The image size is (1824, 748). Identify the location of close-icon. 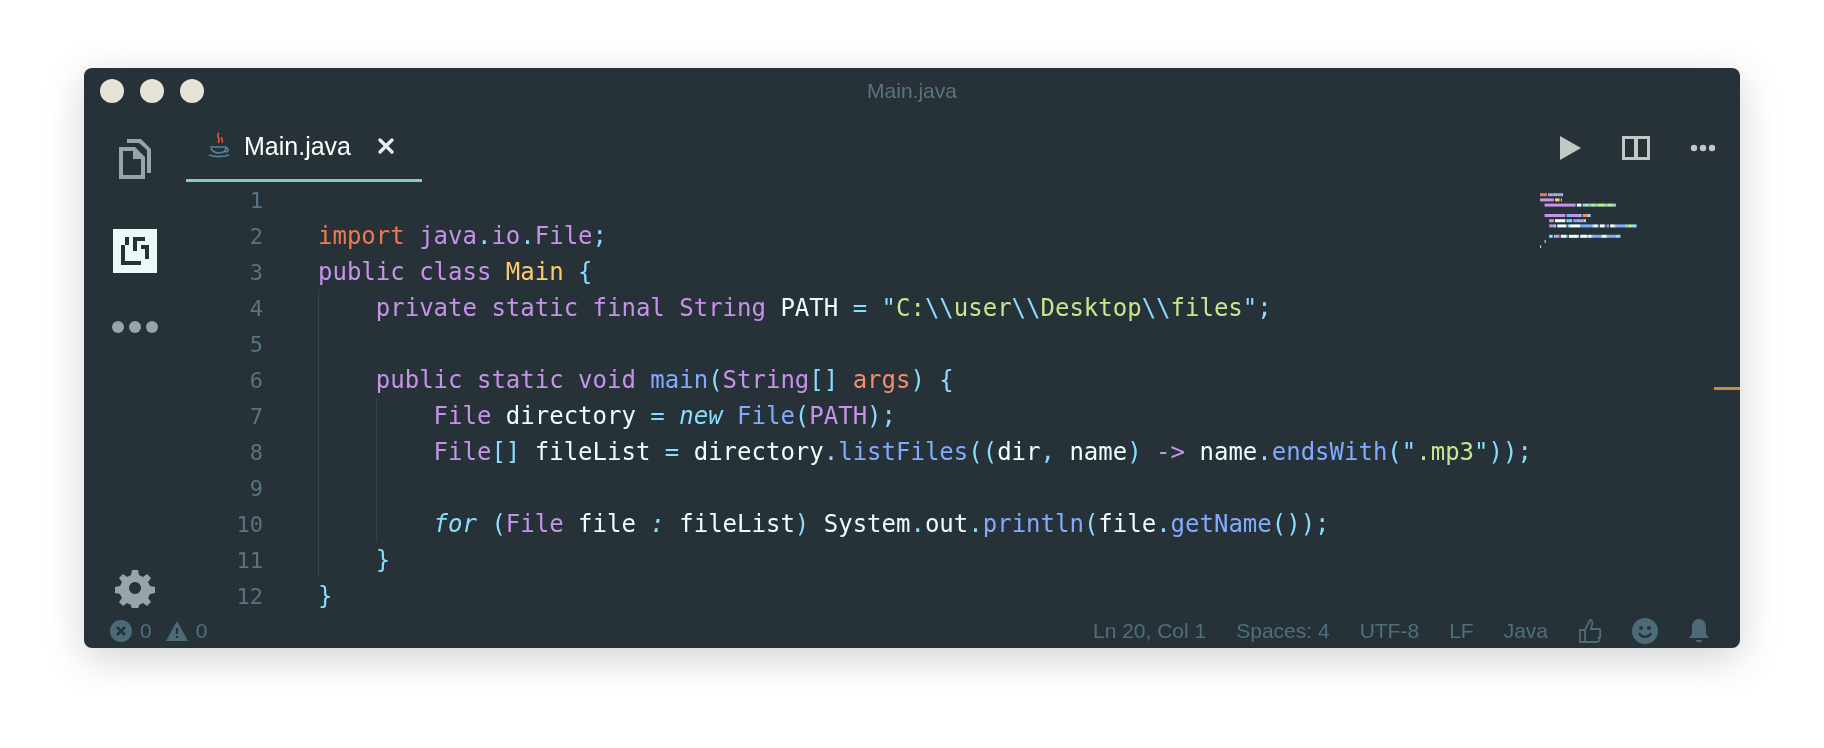
(386, 146).